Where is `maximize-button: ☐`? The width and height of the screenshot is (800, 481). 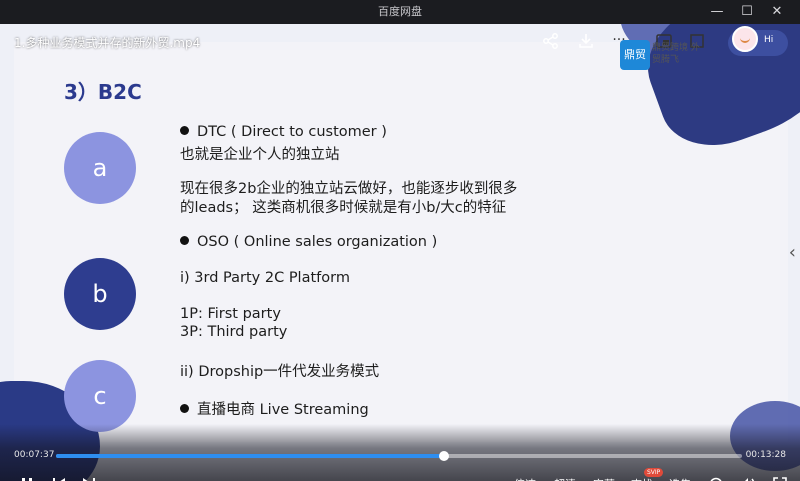
maximize-button: ☐ is located at coordinates (747, 12).